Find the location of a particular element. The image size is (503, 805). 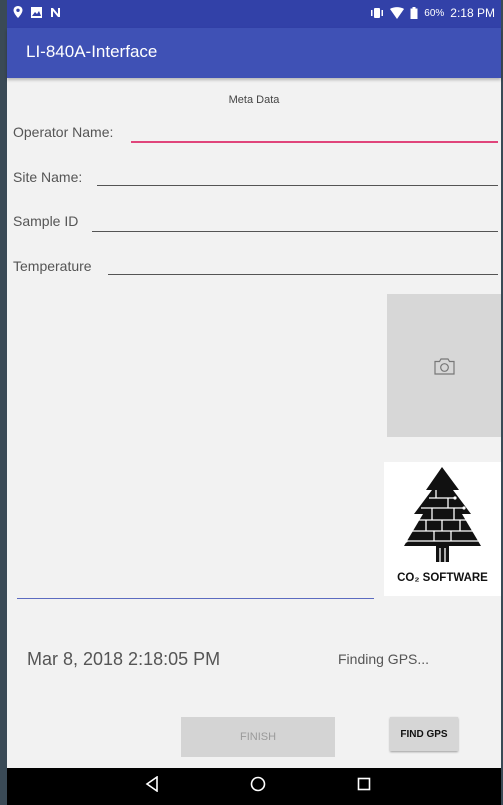

site-name-label: Site Name: is located at coordinates (48, 177).